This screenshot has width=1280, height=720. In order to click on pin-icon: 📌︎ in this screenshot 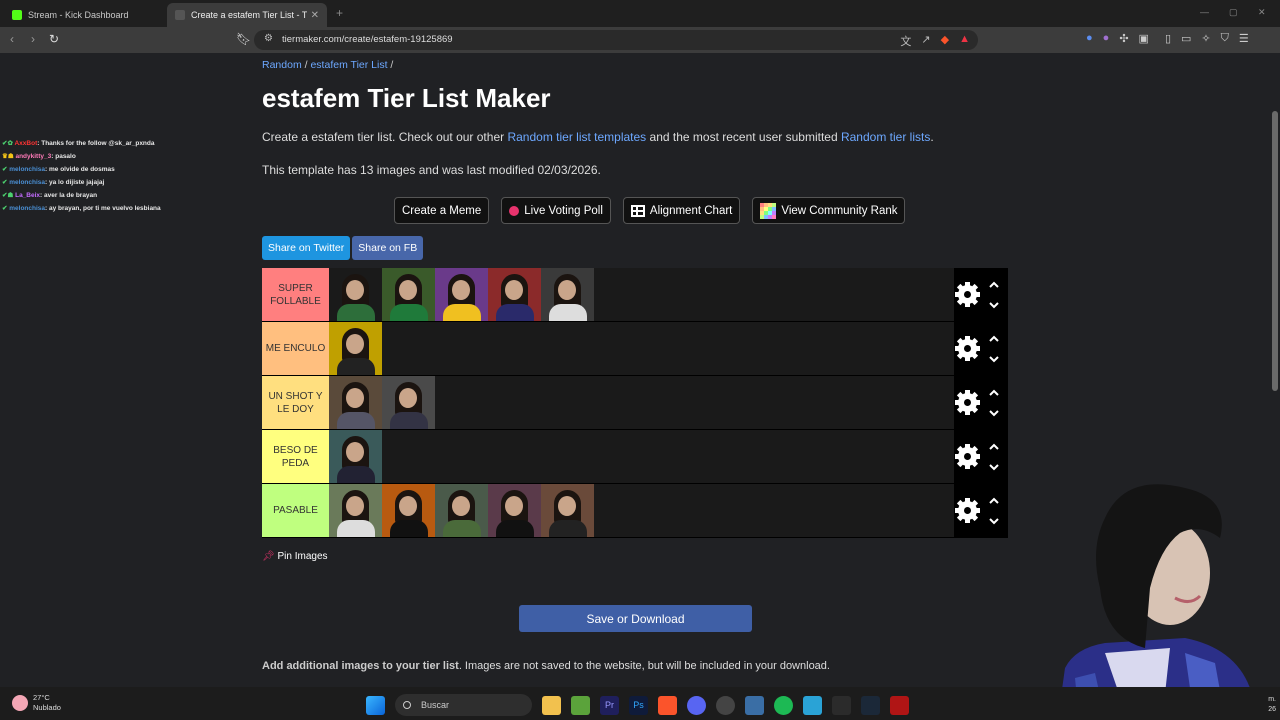, I will do `click(268, 556)`.